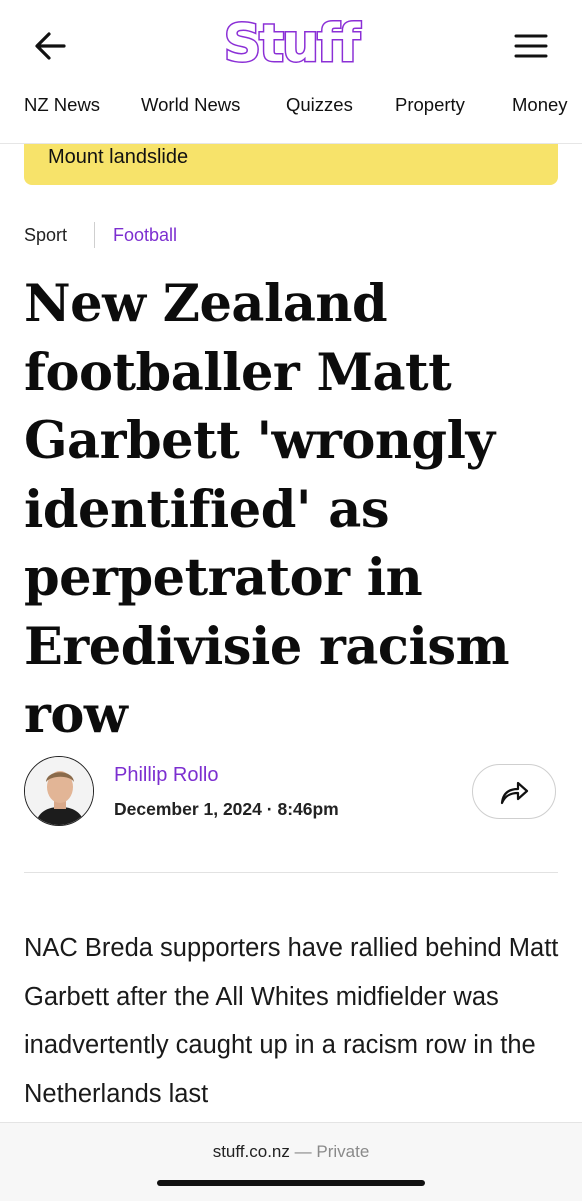 Image resolution: width=582 pixels, height=1201 pixels. Describe the element at coordinates (62, 105) in the screenshot. I see `nav-item-nz-news: NZ News` at that location.